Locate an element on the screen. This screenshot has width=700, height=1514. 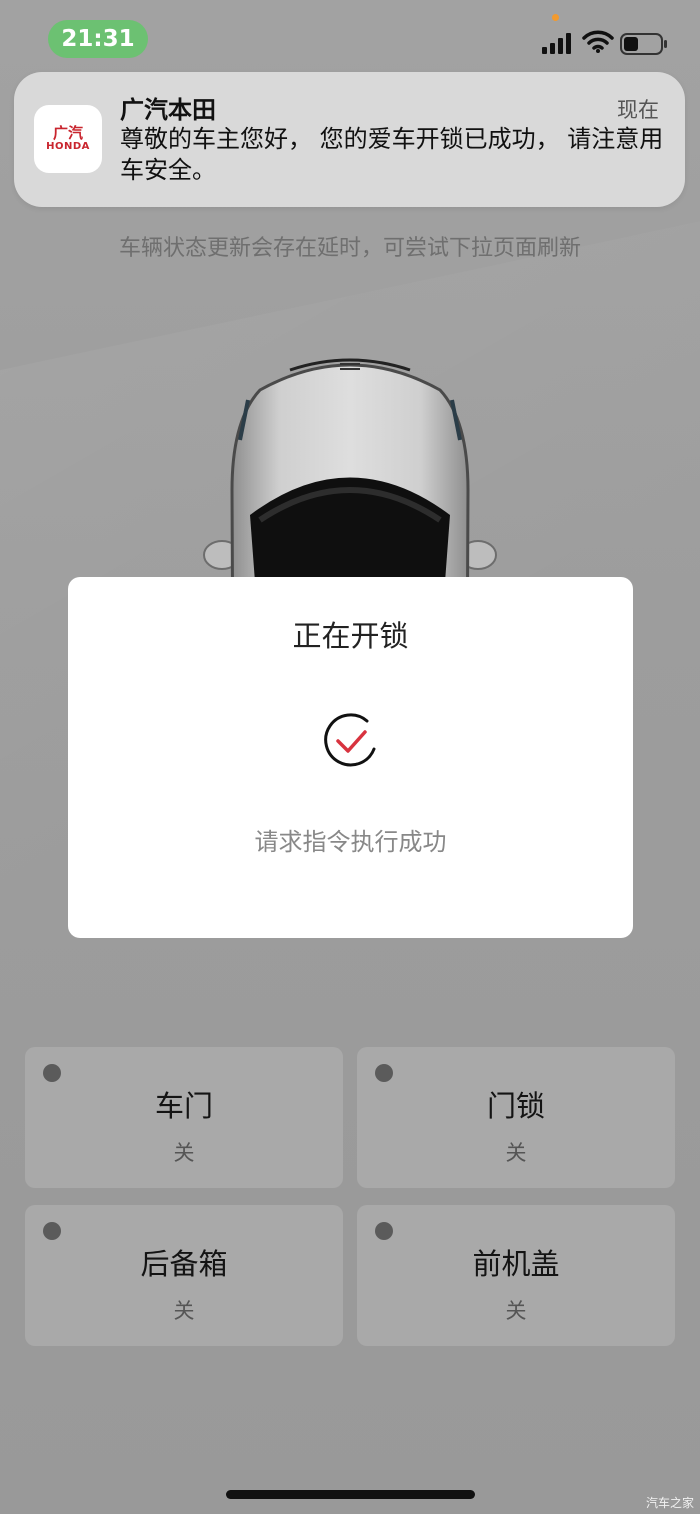
status-tile-trunk: 后备箱 关 is located at coordinates (184, 1275).